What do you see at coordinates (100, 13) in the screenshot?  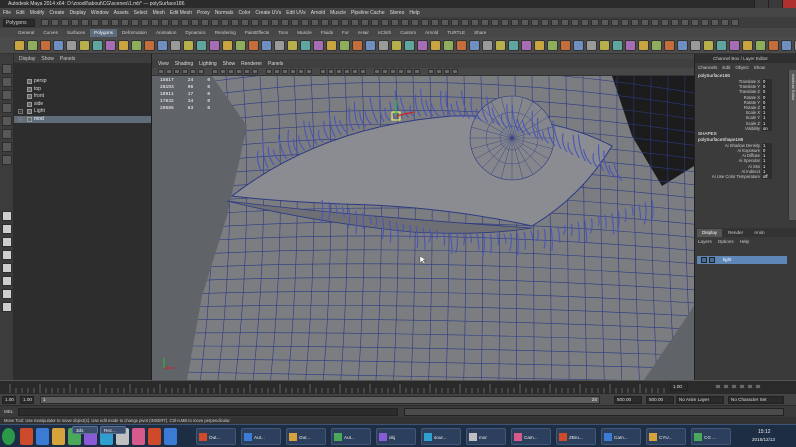 I see `menu-window: Window` at bounding box center [100, 13].